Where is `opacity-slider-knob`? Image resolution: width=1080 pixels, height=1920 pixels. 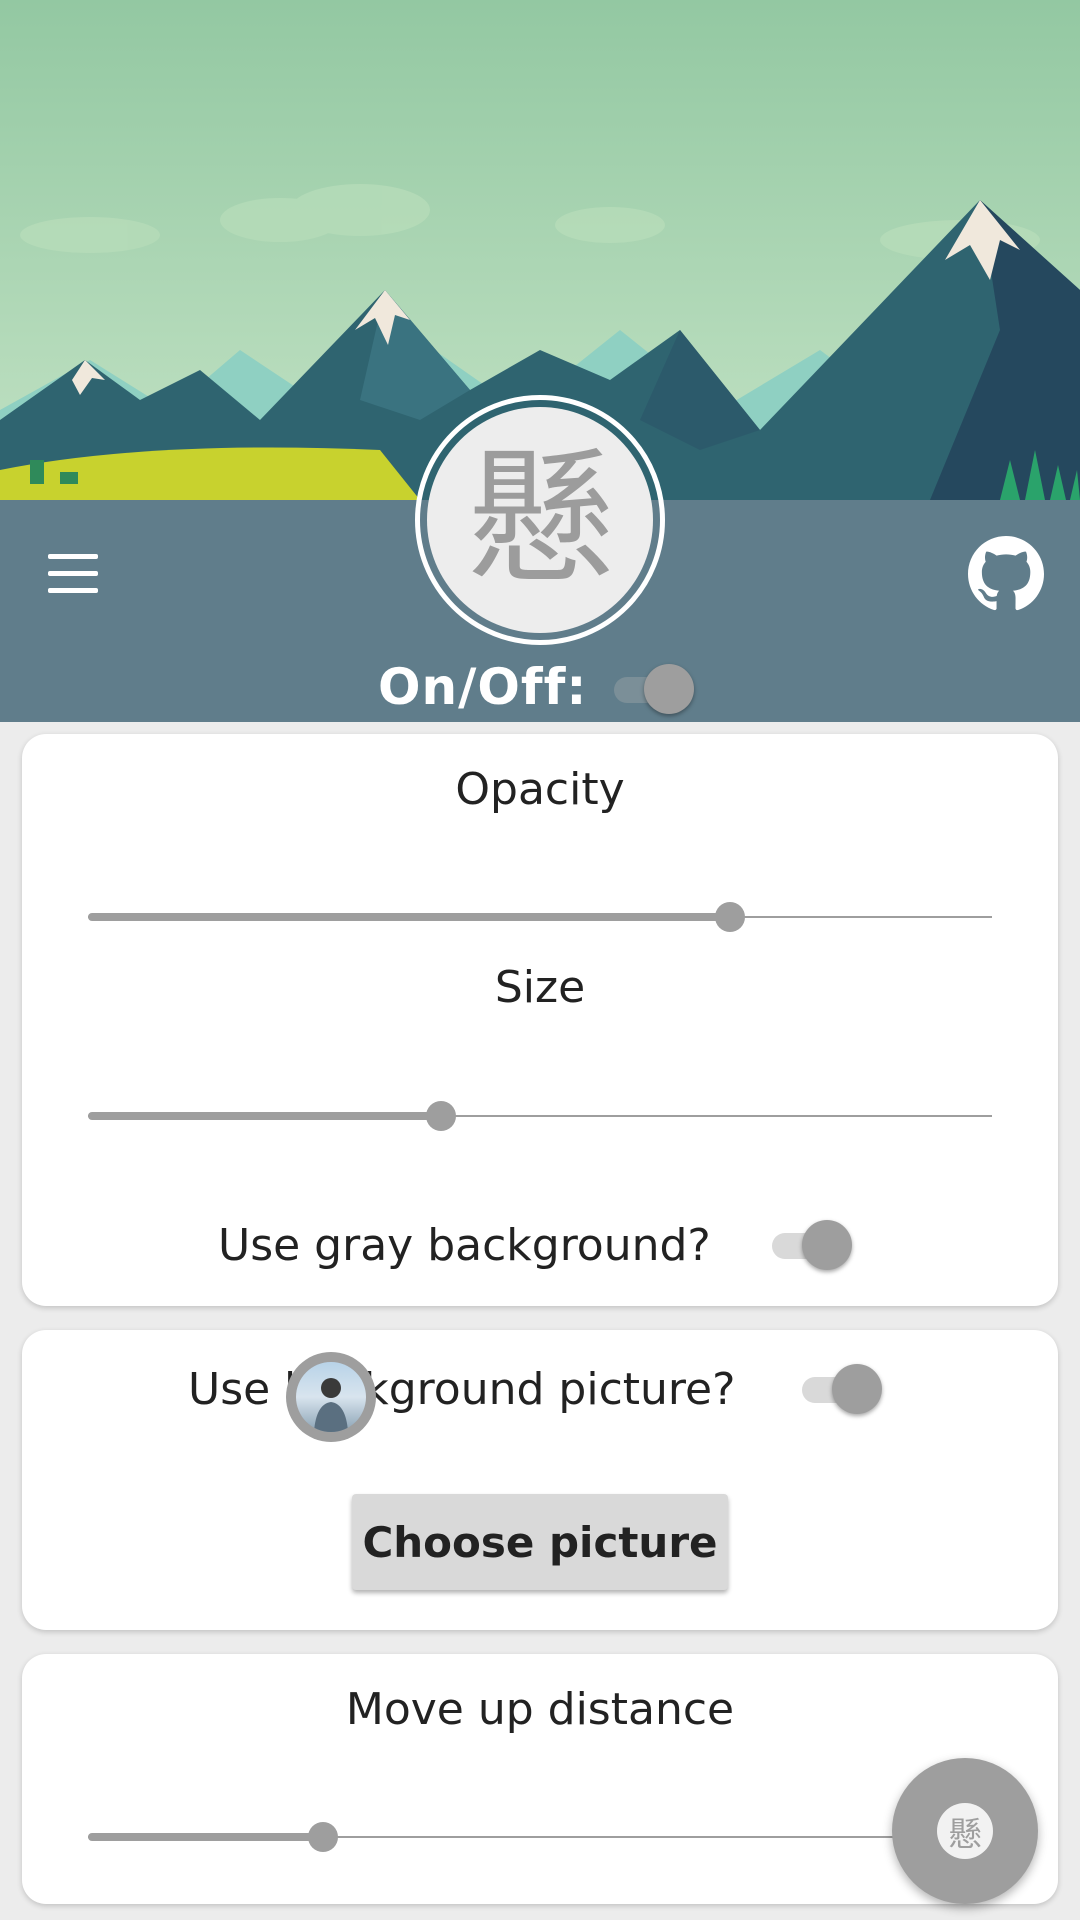
opacity-slider-knob is located at coordinates (730, 917).